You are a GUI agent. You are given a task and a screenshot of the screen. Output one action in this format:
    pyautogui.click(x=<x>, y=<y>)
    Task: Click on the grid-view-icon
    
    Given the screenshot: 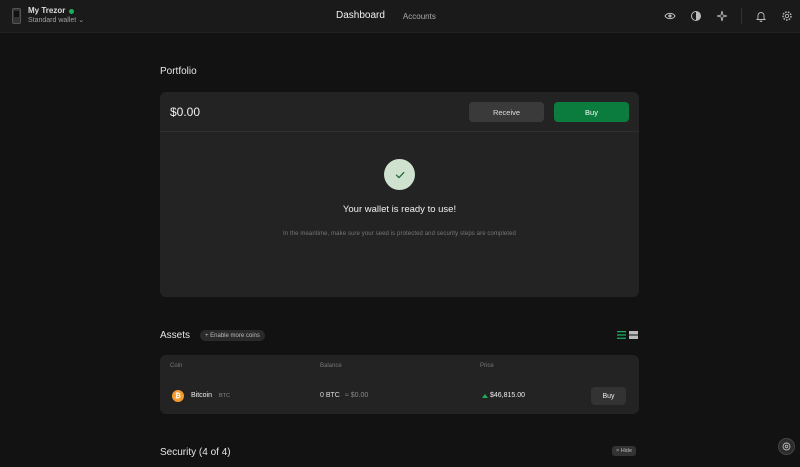 What is the action you would take?
    pyautogui.click(x=633, y=335)
    